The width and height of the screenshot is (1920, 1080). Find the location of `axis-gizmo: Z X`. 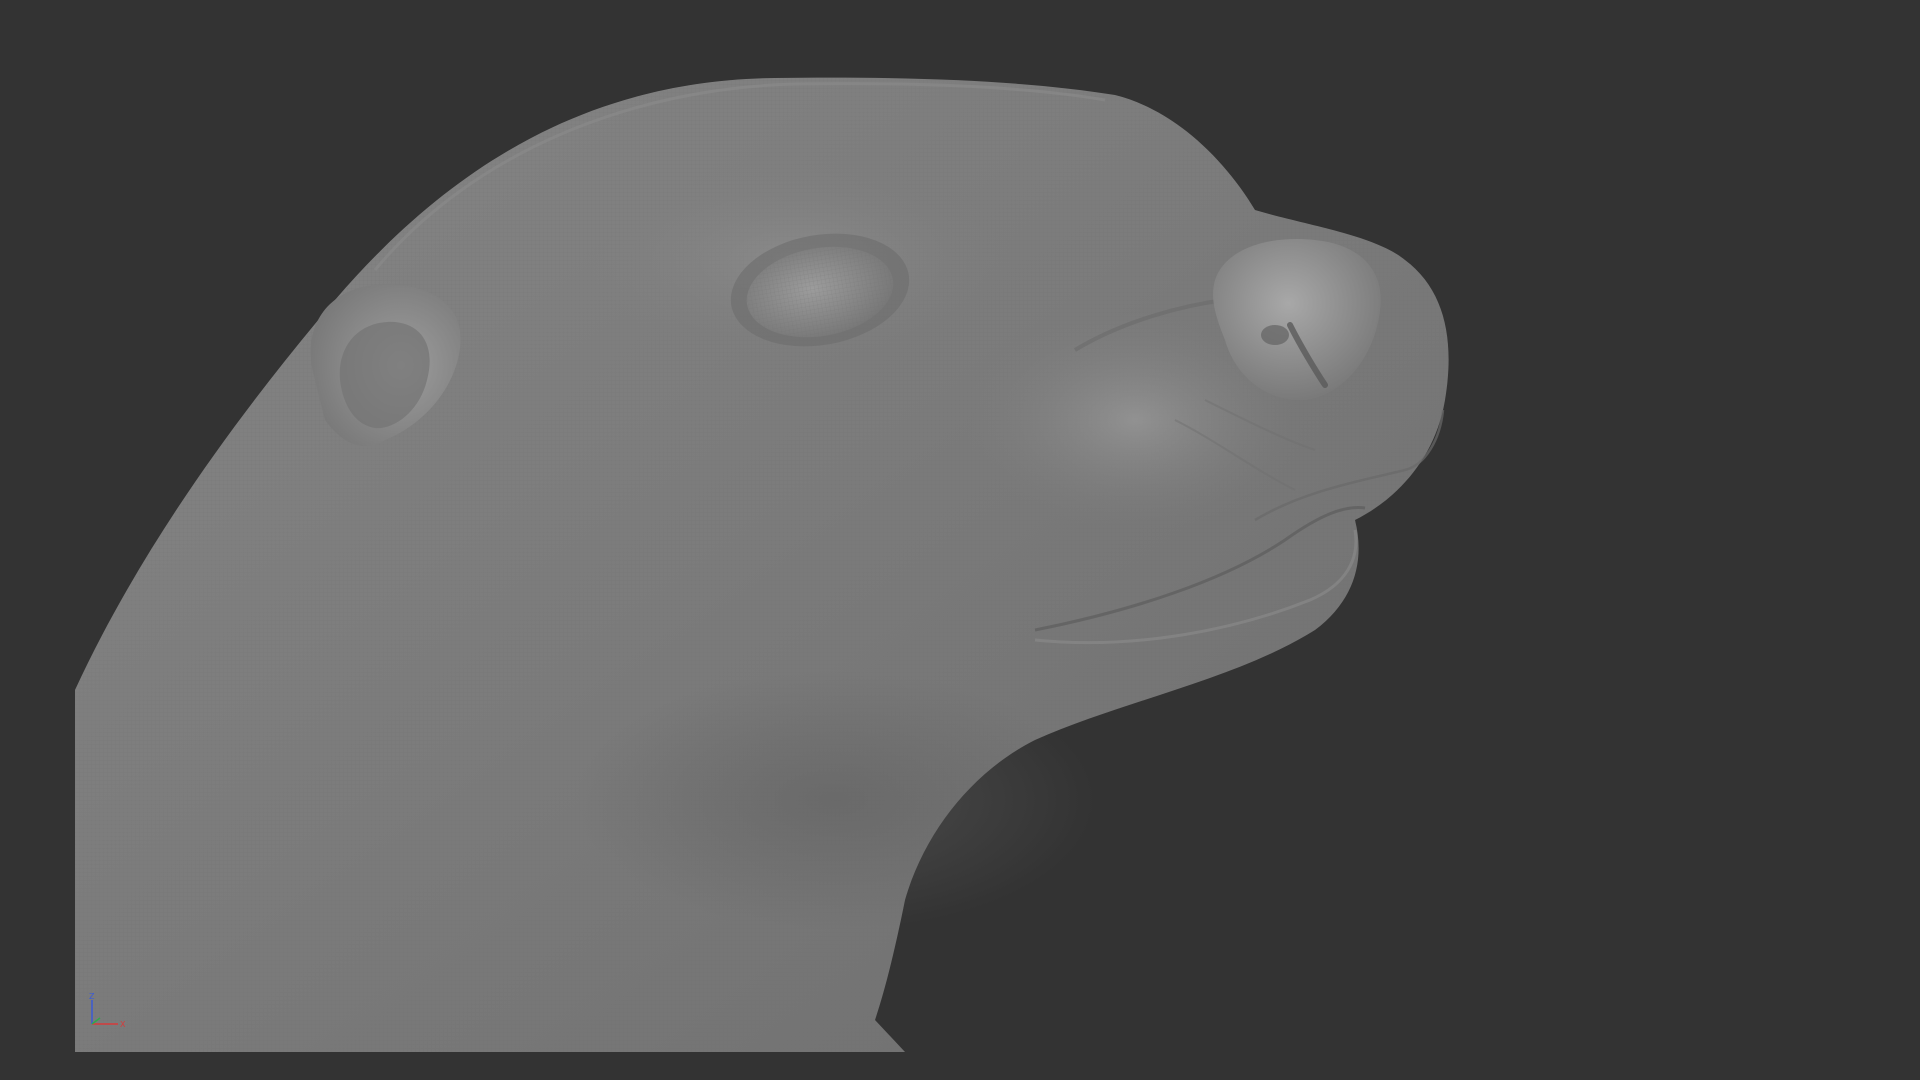

axis-gizmo: Z X is located at coordinates (107, 1010).